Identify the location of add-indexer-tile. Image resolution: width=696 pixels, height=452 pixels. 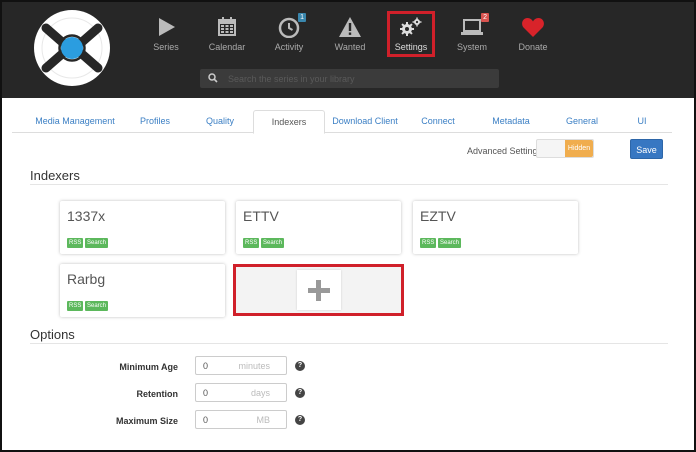
(319, 290).